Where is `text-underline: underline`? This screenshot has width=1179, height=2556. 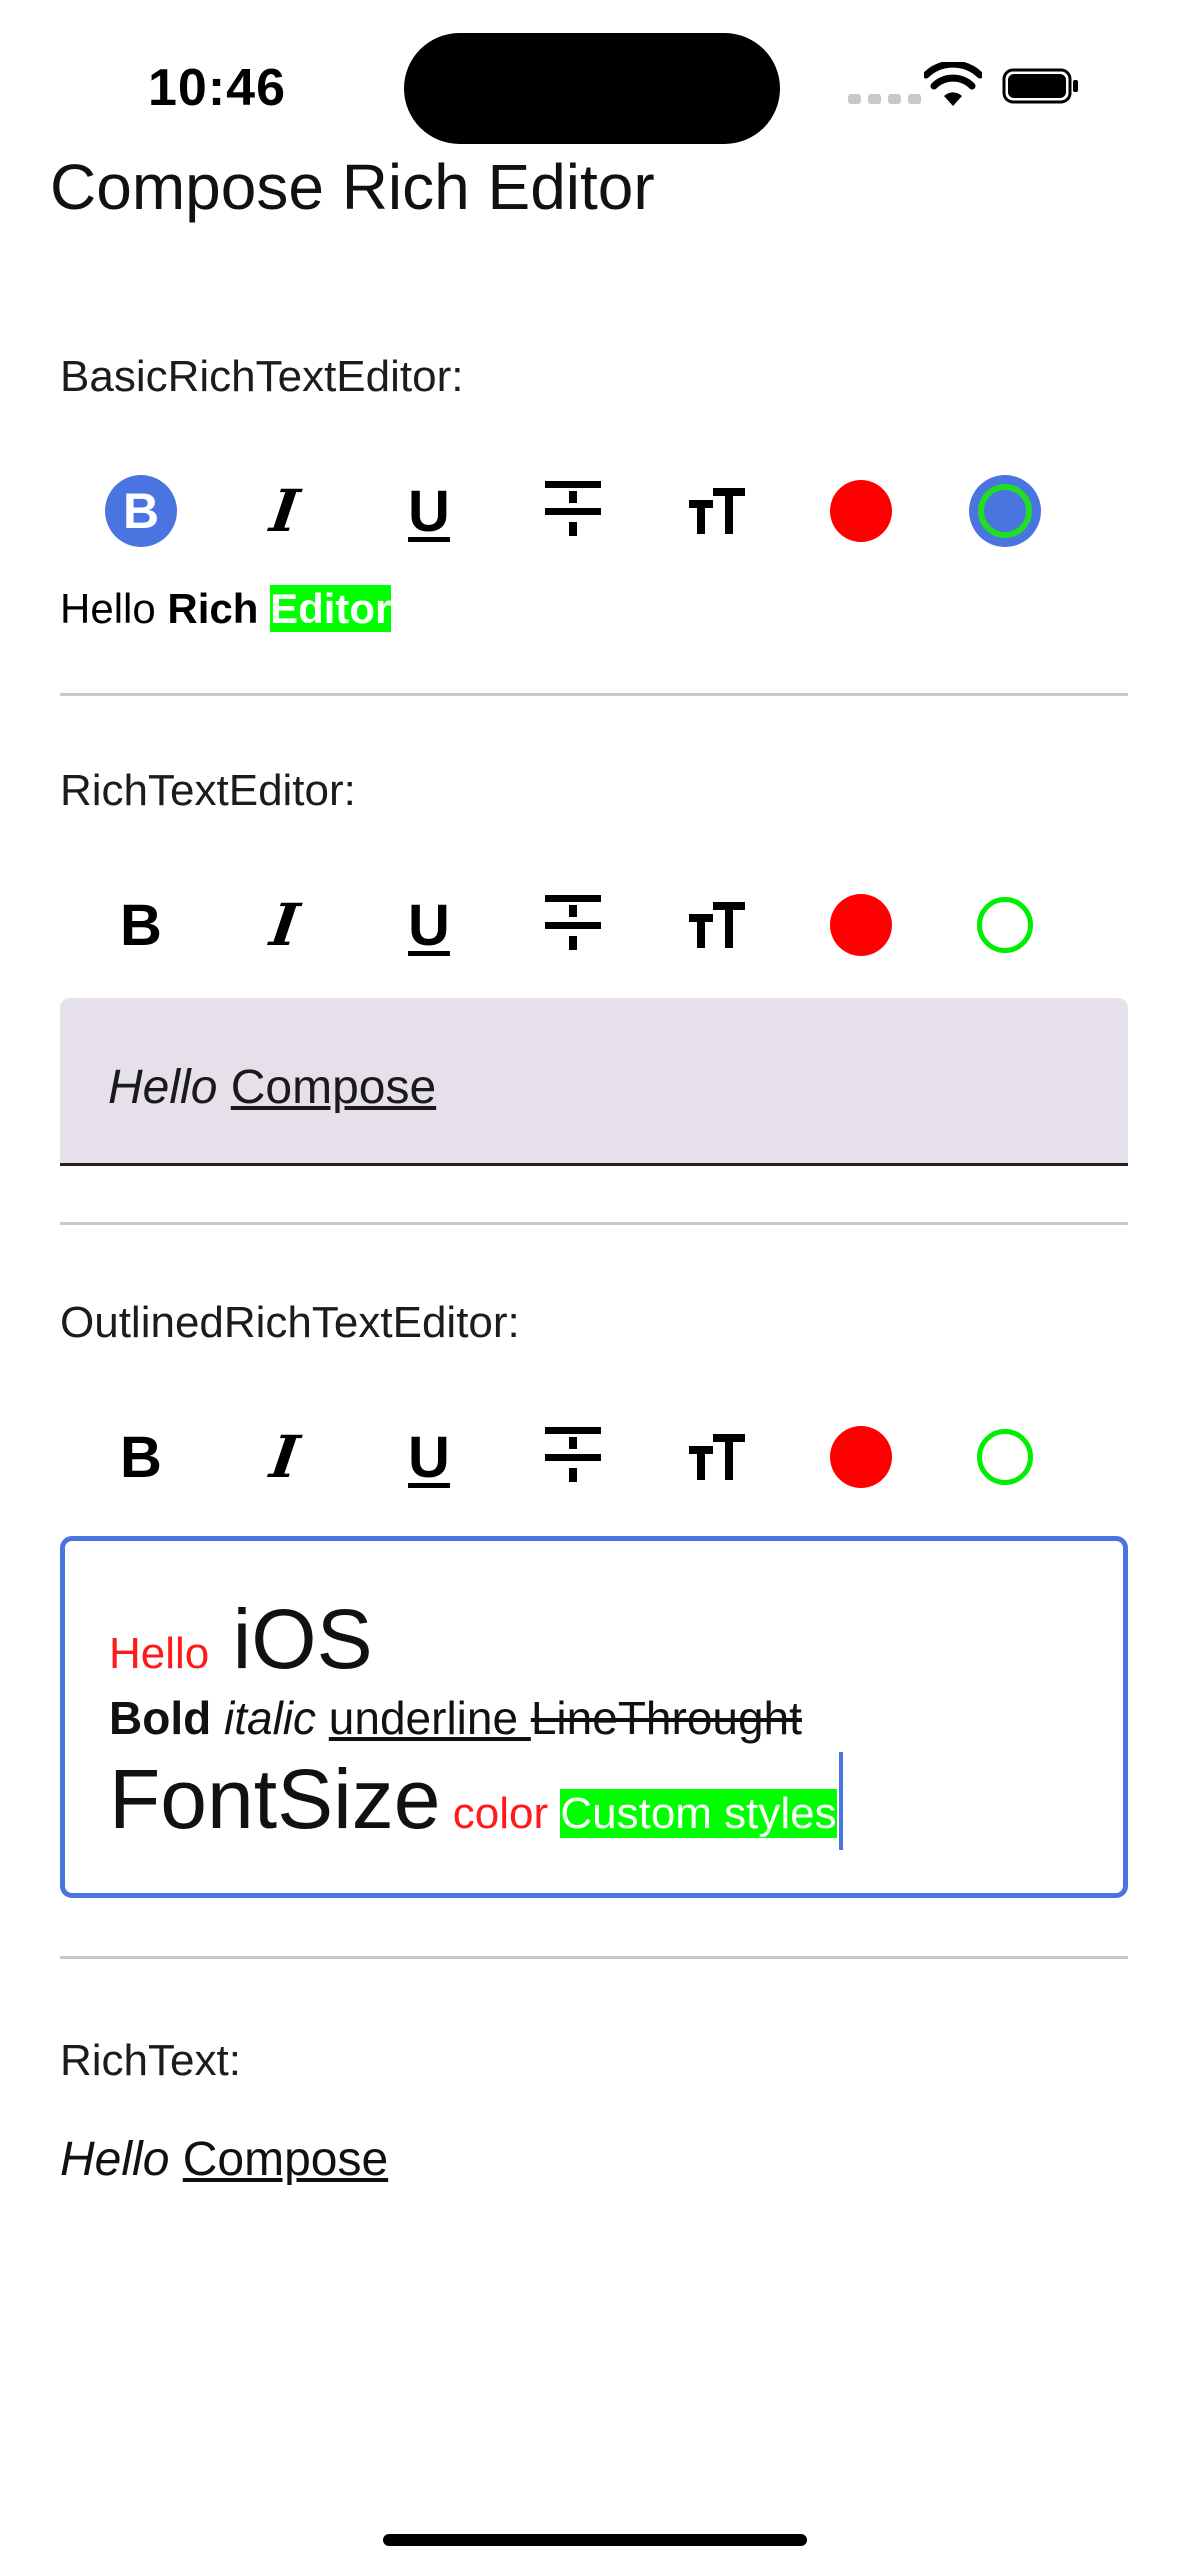 text-underline: underline is located at coordinates (429, 1718).